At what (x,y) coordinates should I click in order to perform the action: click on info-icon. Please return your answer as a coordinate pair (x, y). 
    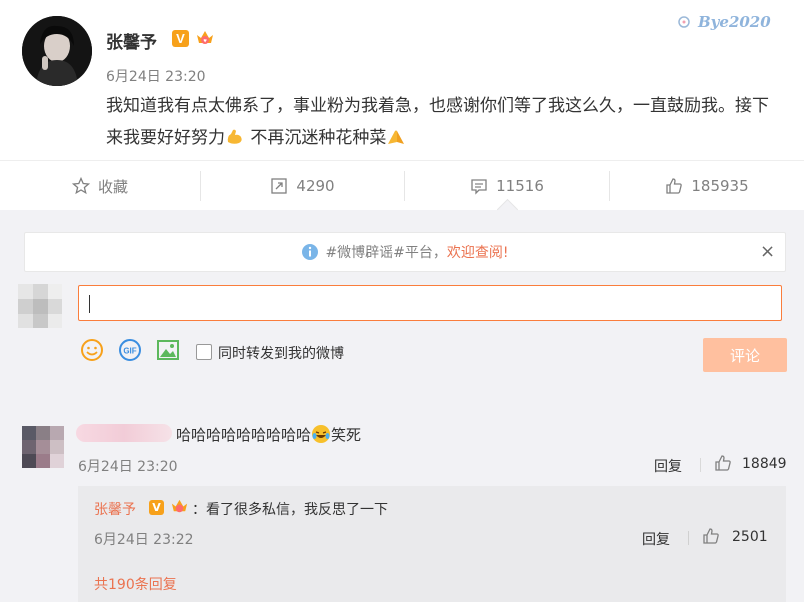
    Looking at the image, I should click on (310, 252).